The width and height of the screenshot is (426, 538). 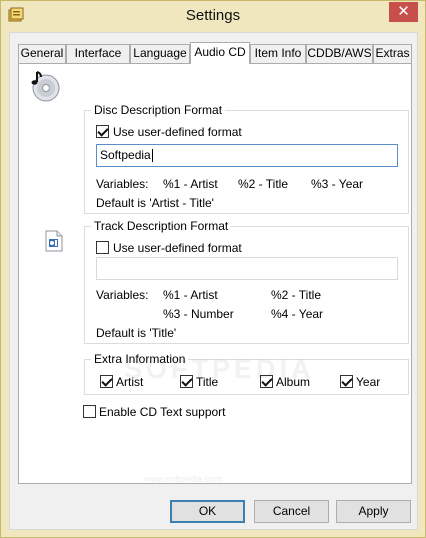 What do you see at coordinates (102, 131) in the screenshot?
I see `disc-custom-format-checkbox` at bounding box center [102, 131].